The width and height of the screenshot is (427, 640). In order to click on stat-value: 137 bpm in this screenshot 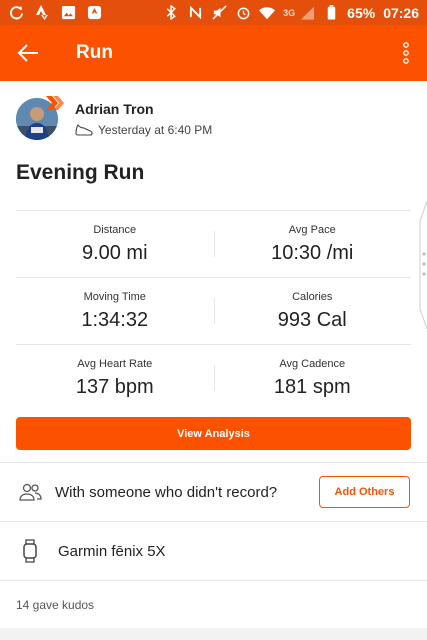, I will do `click(114, 386)`.